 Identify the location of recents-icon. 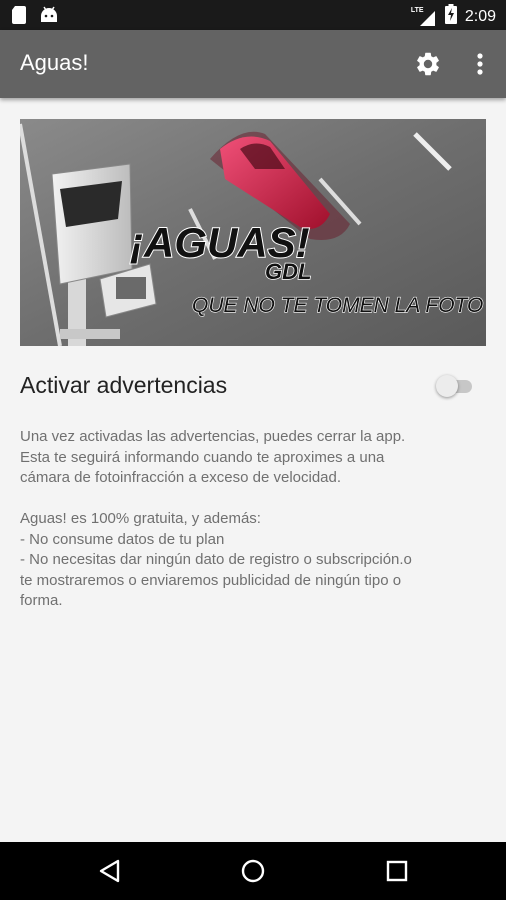
(397, 871).